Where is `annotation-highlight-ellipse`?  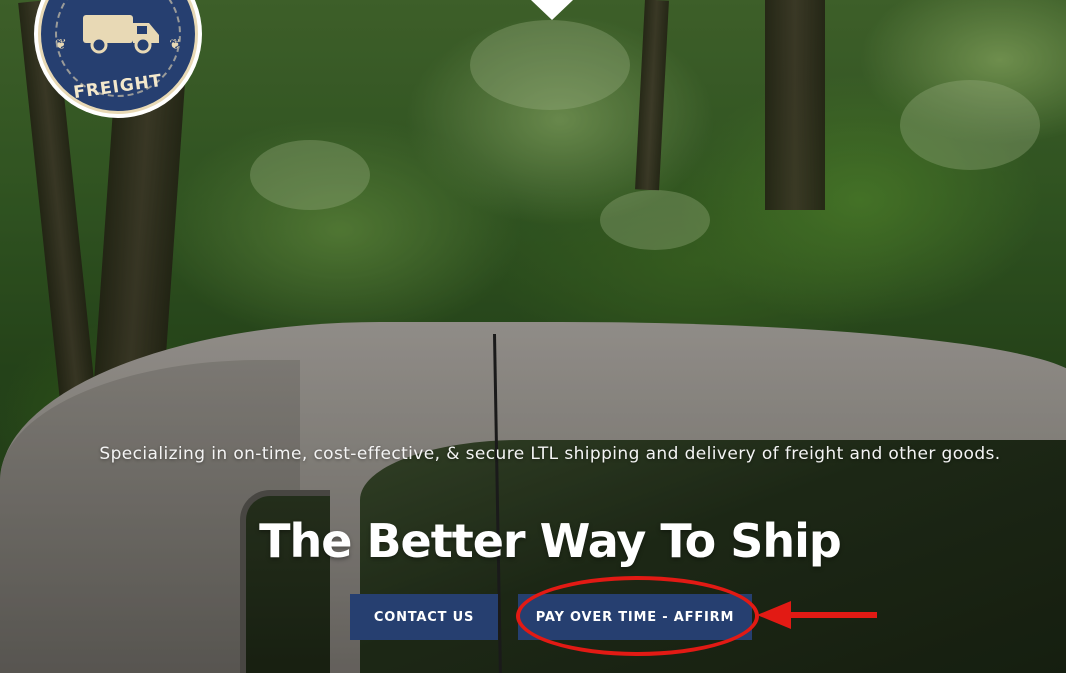
annotation-highlight-ellipse is located at coordinates (637, 616).